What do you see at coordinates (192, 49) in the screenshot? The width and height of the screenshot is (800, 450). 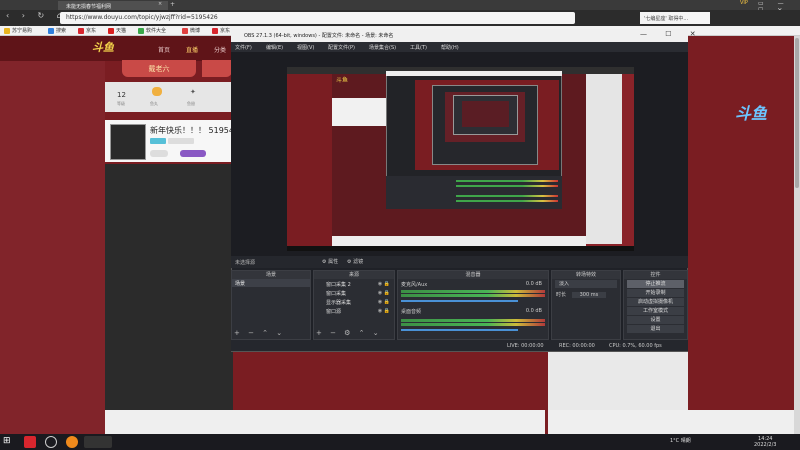 I see `nav-live: 直播` at bounding box center [192, 49].